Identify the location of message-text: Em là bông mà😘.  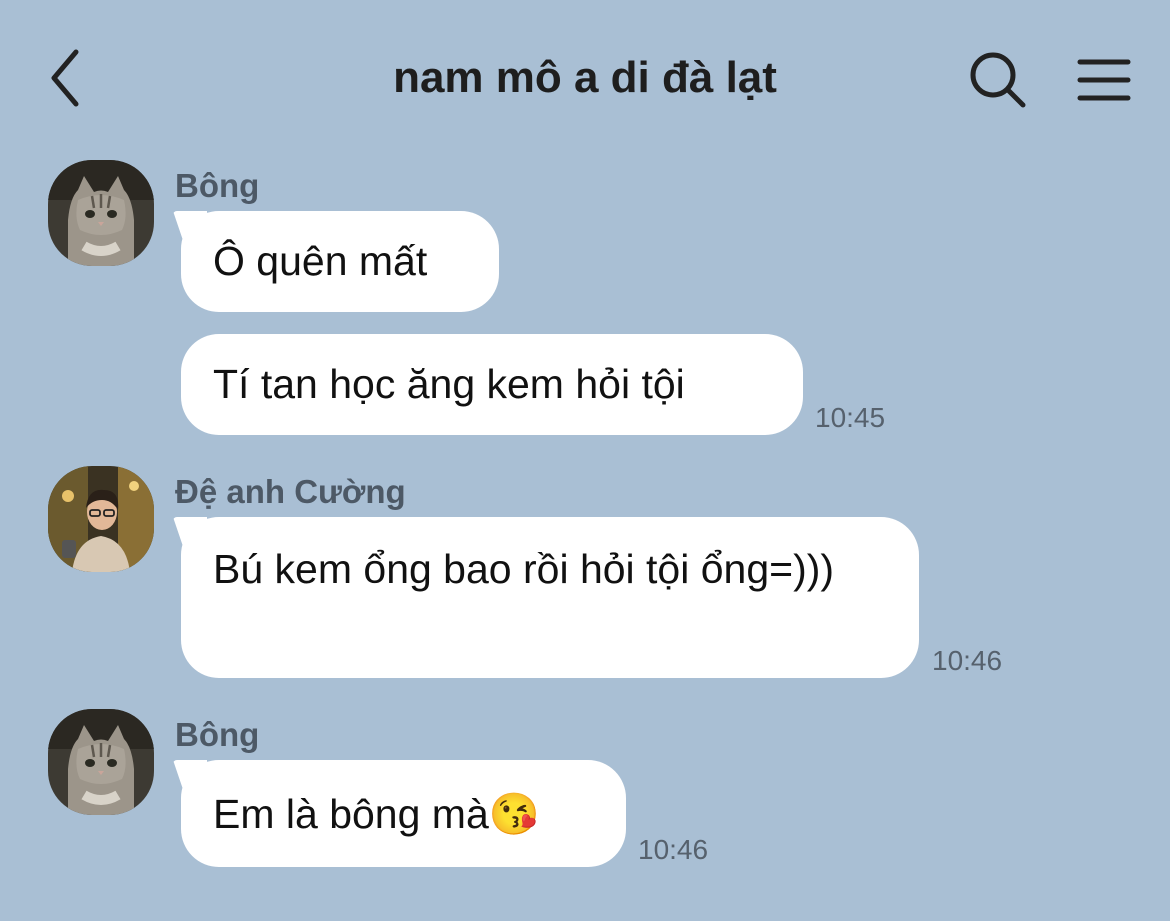
(376, 814).